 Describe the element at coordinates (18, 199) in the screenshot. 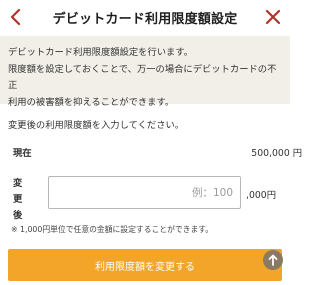

I see `new-limit-label: 変更後` at that location.